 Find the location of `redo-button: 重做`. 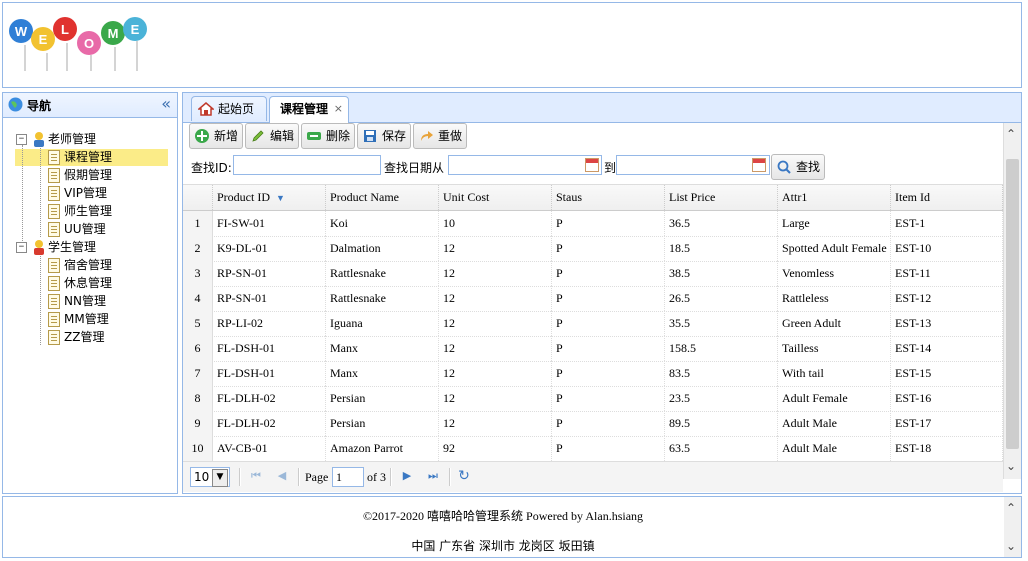

redo-button: 重做 is located at coordinates (440, 136).